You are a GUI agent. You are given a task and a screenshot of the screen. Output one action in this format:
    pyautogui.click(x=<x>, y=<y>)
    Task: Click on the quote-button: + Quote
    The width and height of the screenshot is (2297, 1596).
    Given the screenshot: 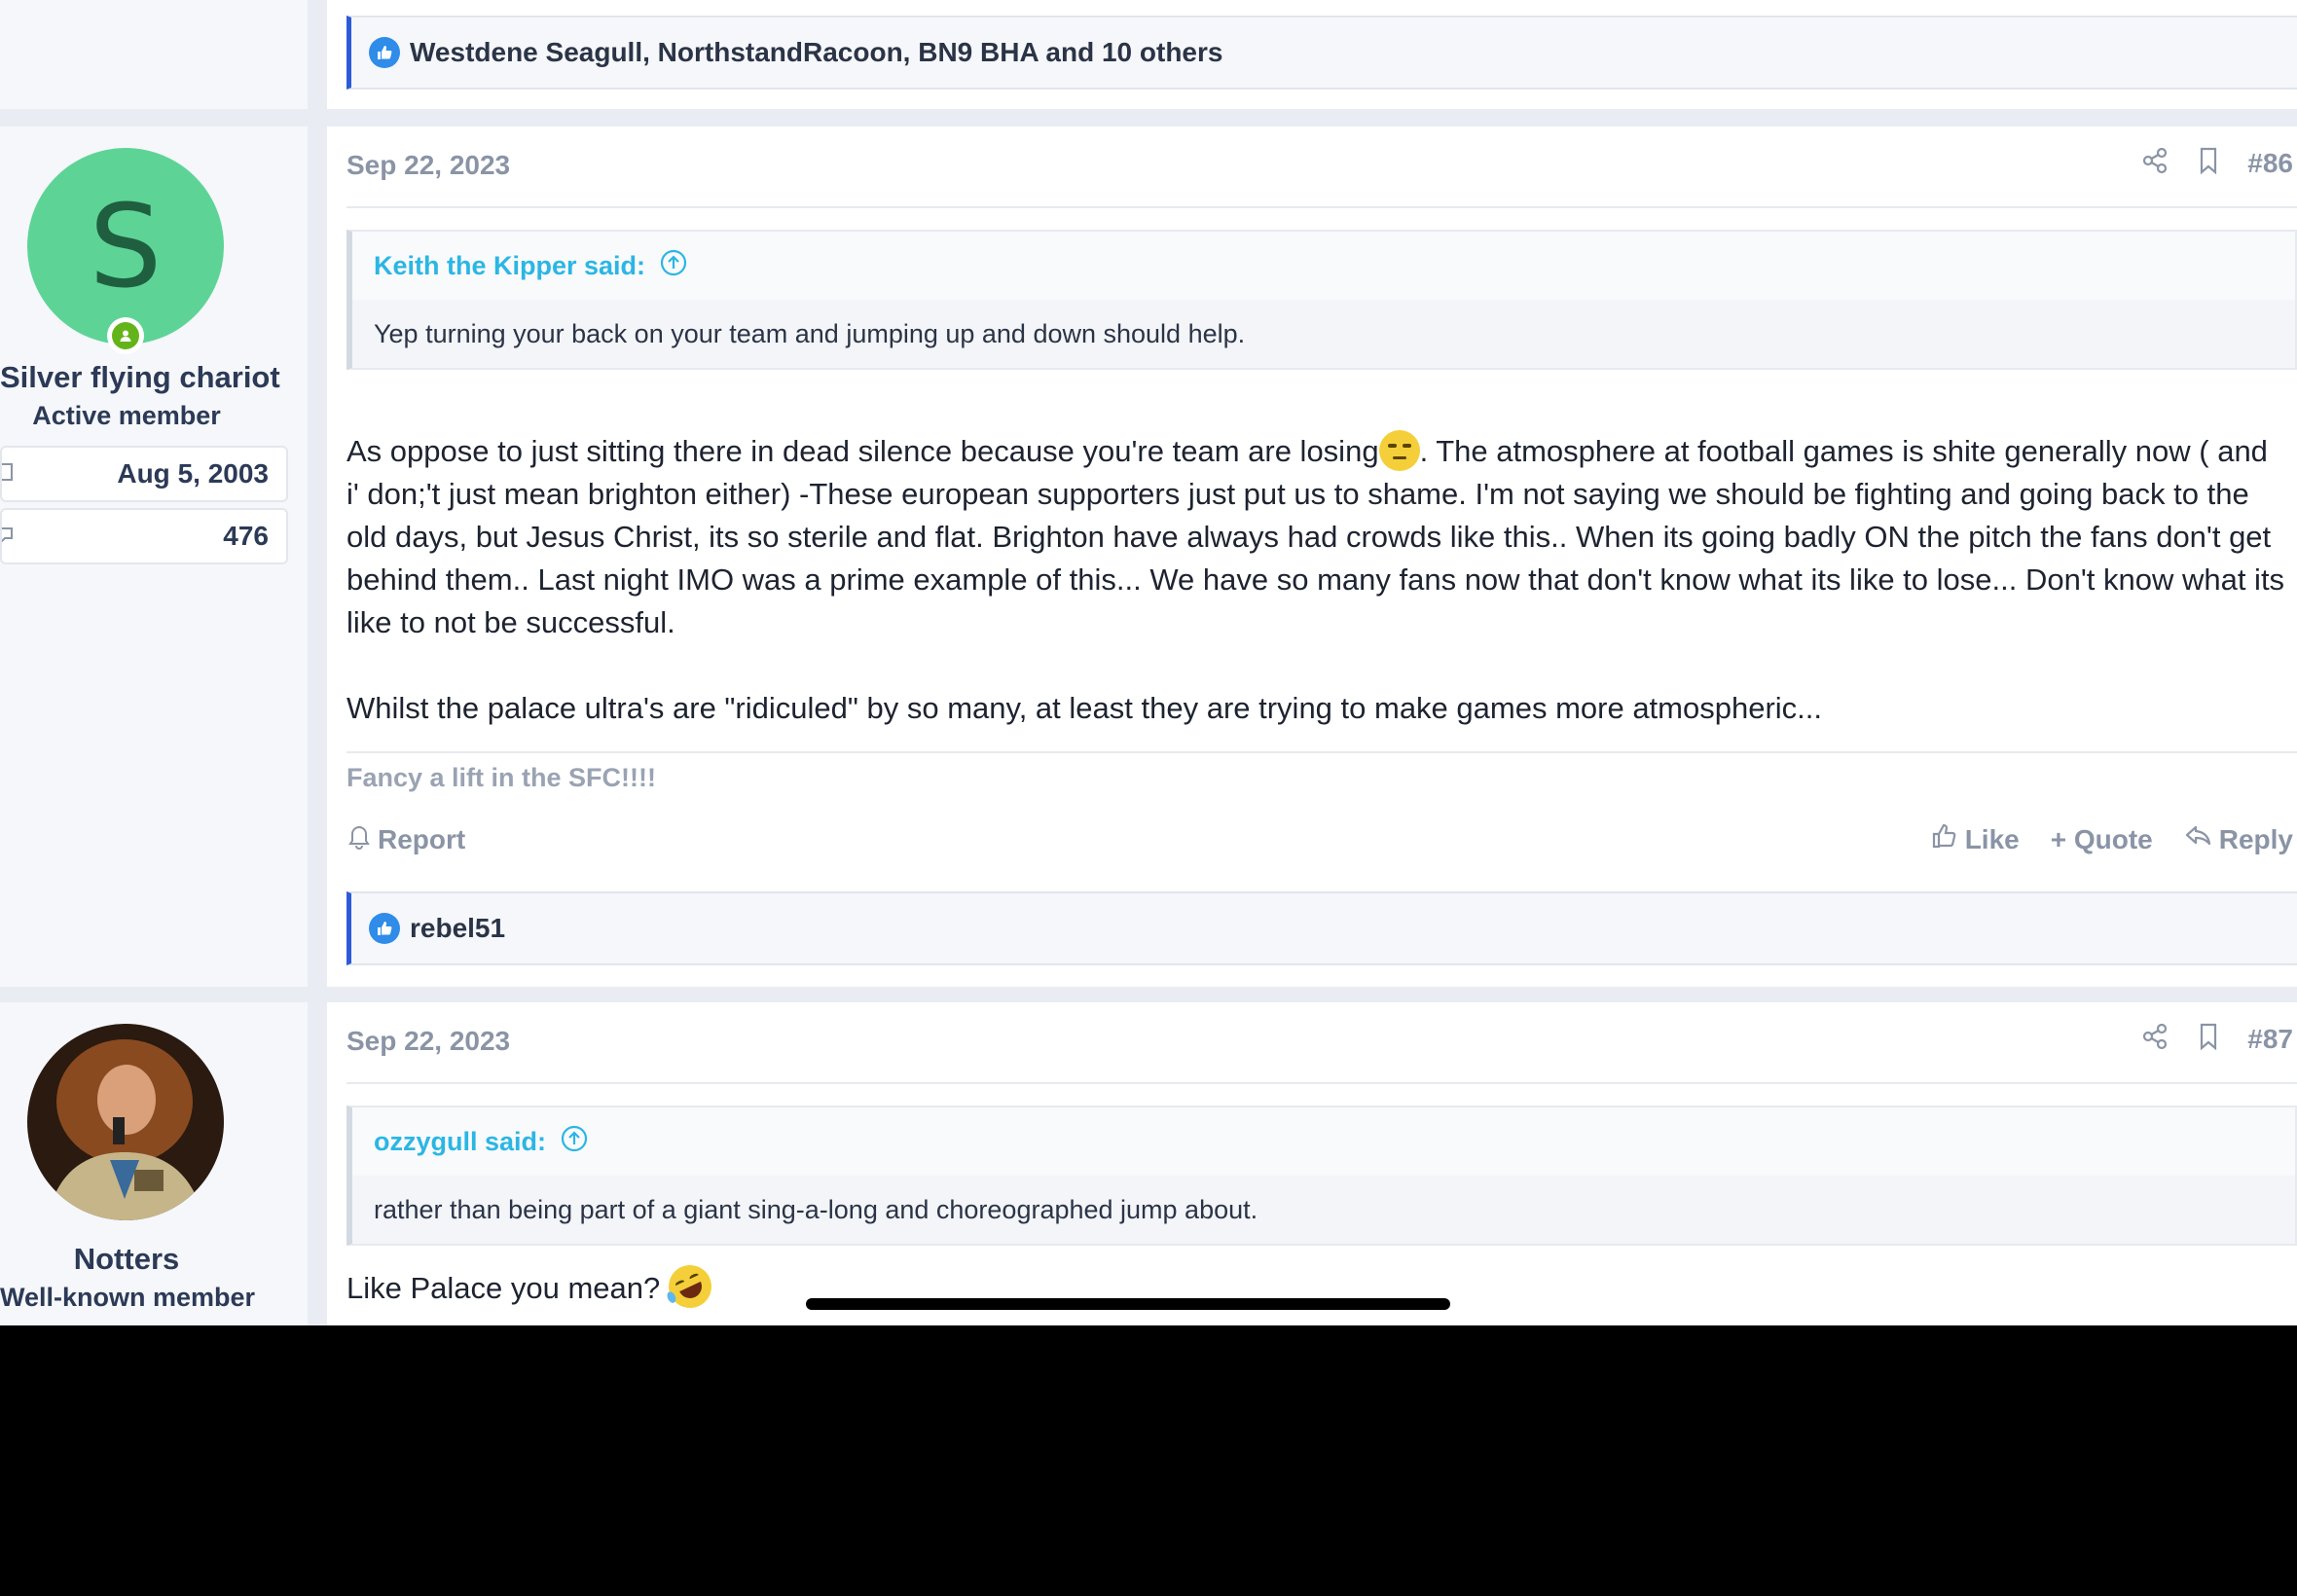 What is the action you would take?
    pyautogui.click(x=2102, y=839)
    